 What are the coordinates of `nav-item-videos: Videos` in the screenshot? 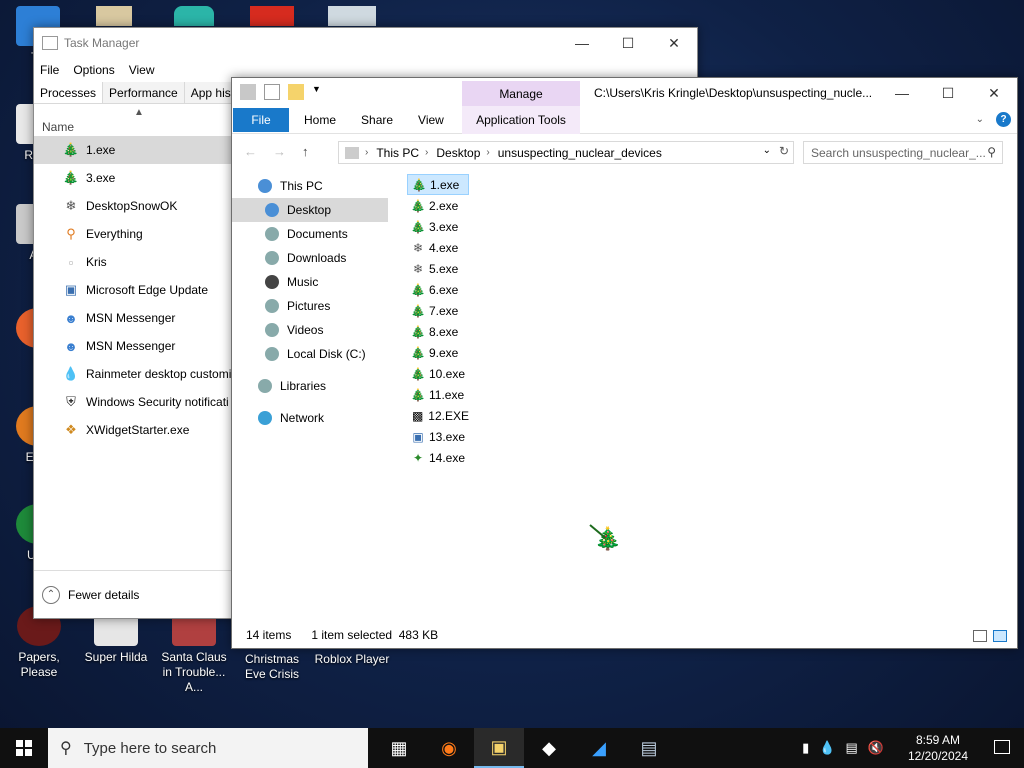 It's located at (318, 330).